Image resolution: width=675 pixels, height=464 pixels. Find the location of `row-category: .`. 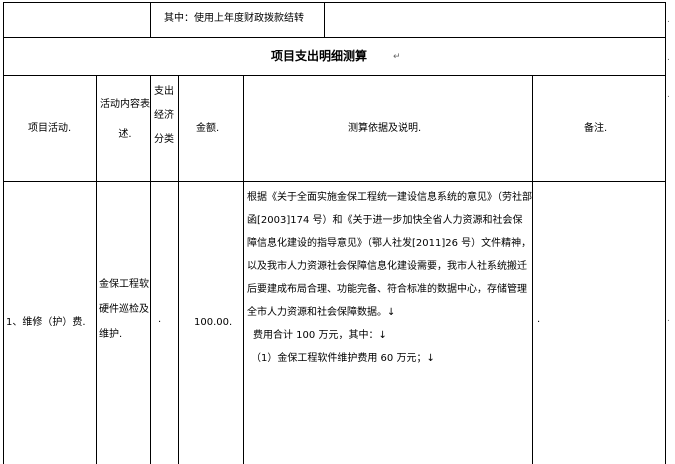

row-category: . is located at coordinates (160, 319).